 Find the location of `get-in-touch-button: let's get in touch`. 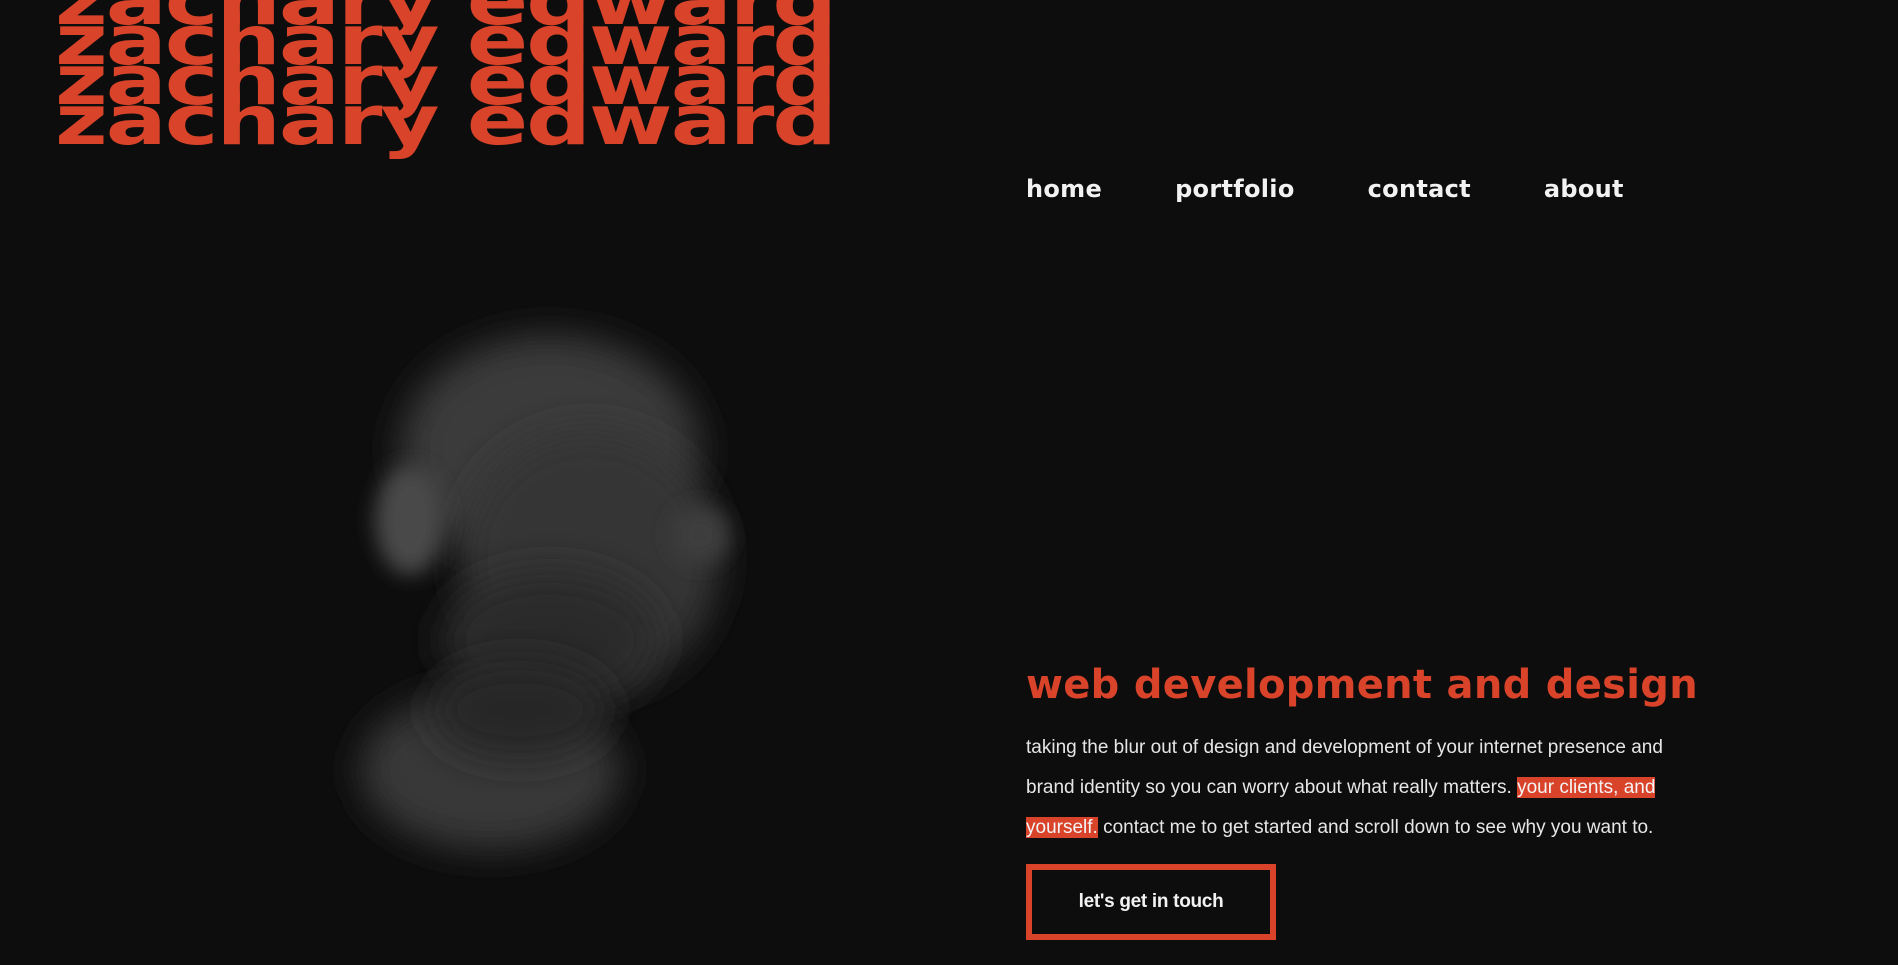

get-in-touch-button: let's get in touch is located at coordinates (1151, 902).